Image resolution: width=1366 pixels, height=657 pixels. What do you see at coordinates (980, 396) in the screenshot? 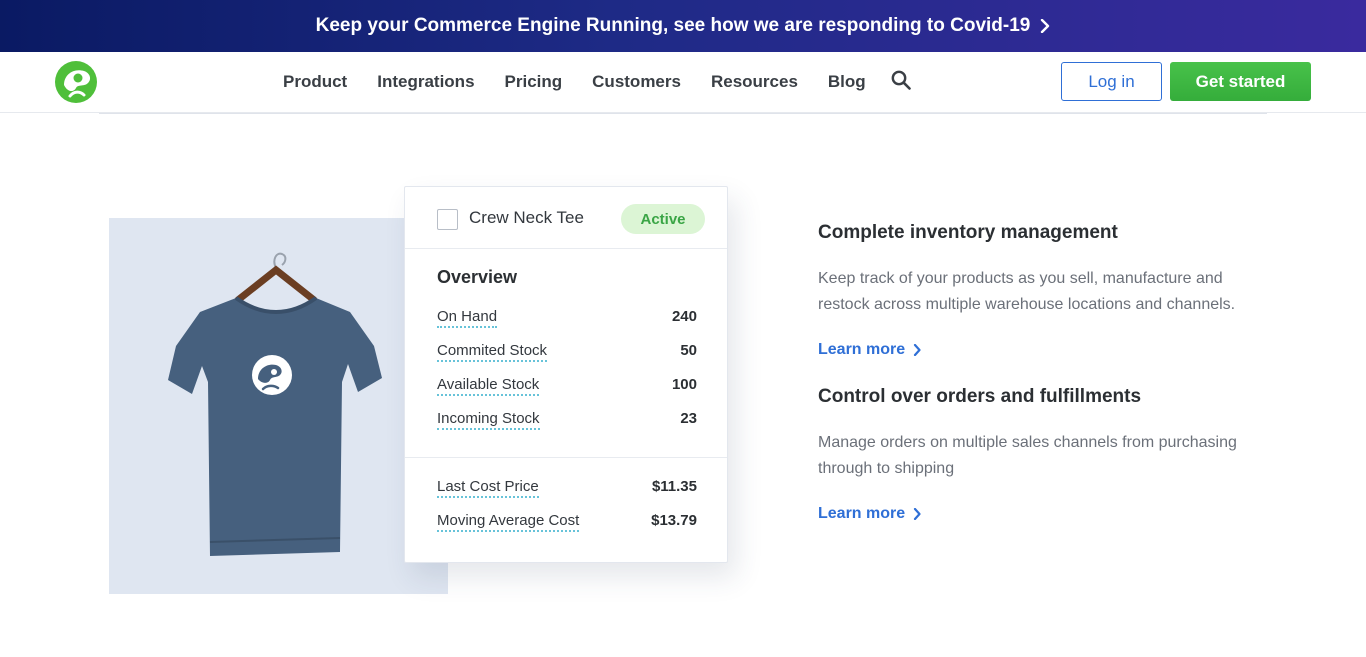
I see `feature-title-orders: Control over orders and fulfillments` at bounding box center [980, 396].